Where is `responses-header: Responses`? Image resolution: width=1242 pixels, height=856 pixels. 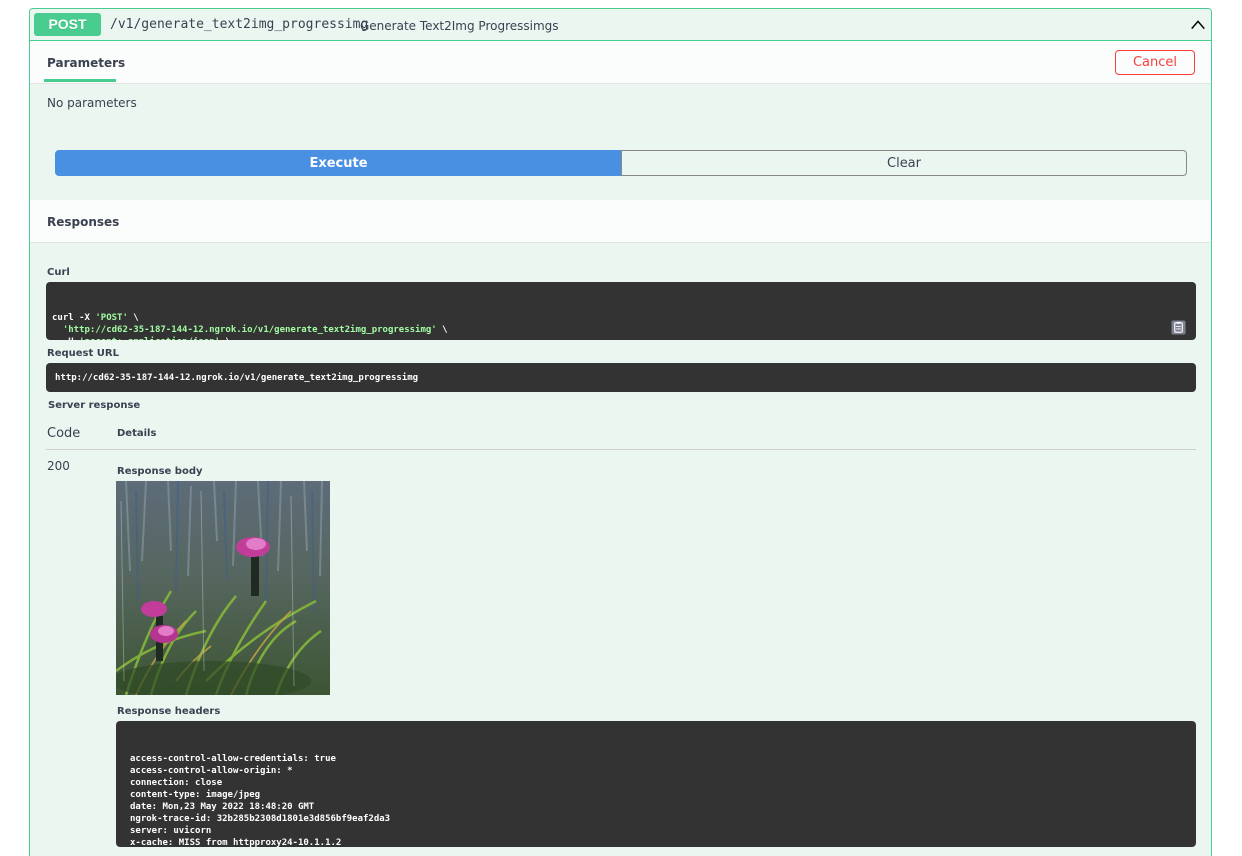
responses-header: Responses is located at coordinates (620, 221).